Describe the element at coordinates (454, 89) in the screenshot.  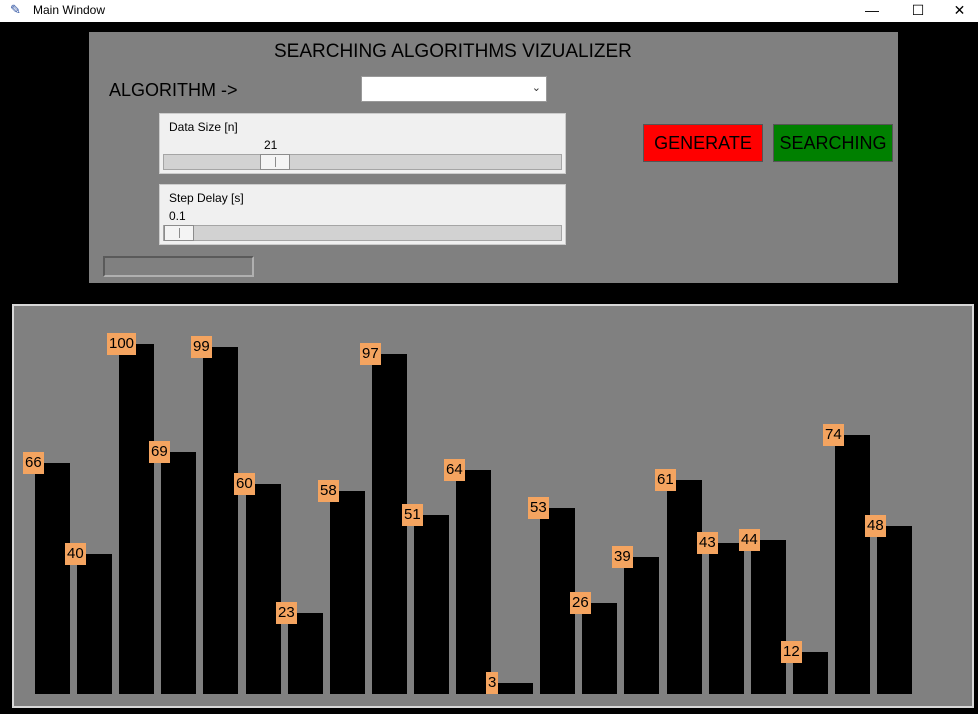
I see `algorithm-select: ⌄` at that location.